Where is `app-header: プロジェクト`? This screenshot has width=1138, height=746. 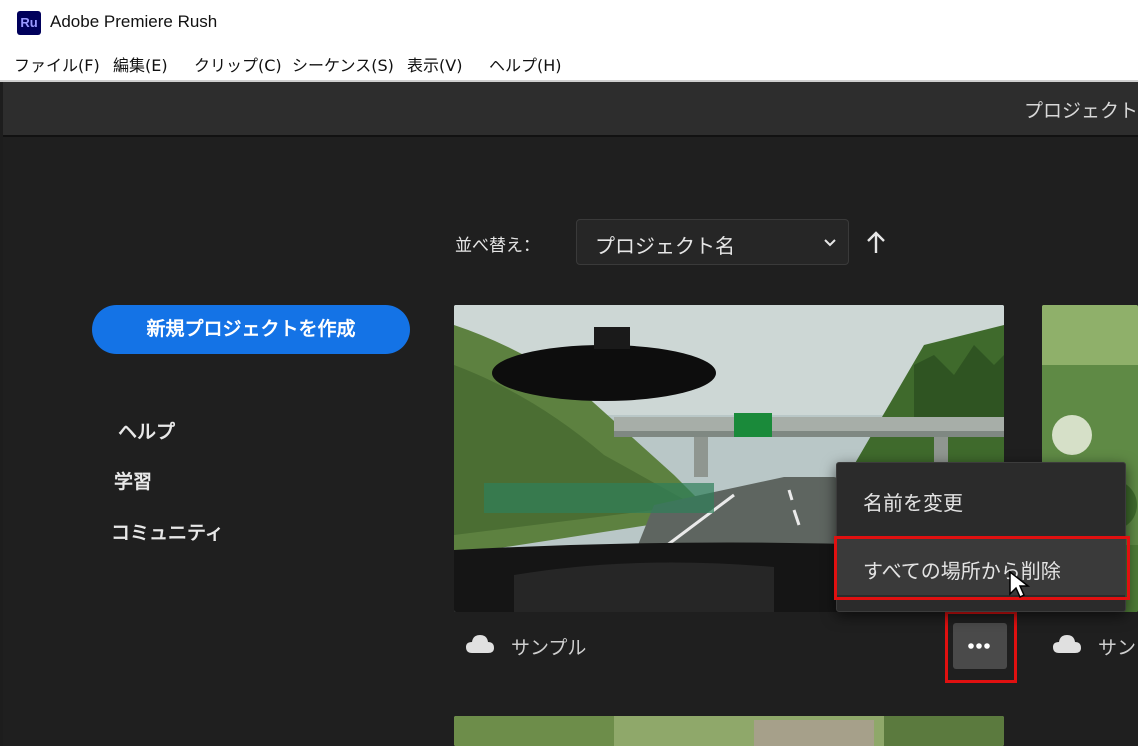 app-header: プロジェクト is located at coordinates (570, 109).